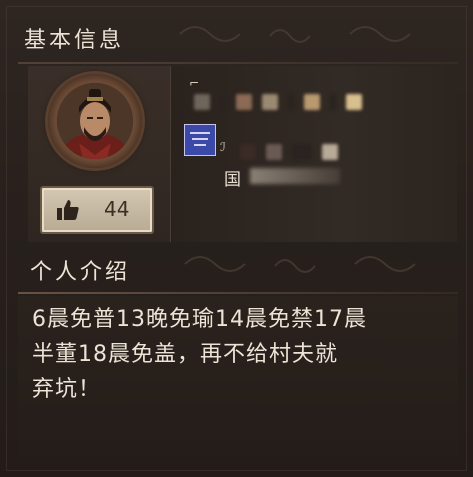 The height and width of the screenshot is (477, 473). What do you see at coordinates (200, 140) in the screenshot?
I see `flag-icon` at bounding box center [200, 140].